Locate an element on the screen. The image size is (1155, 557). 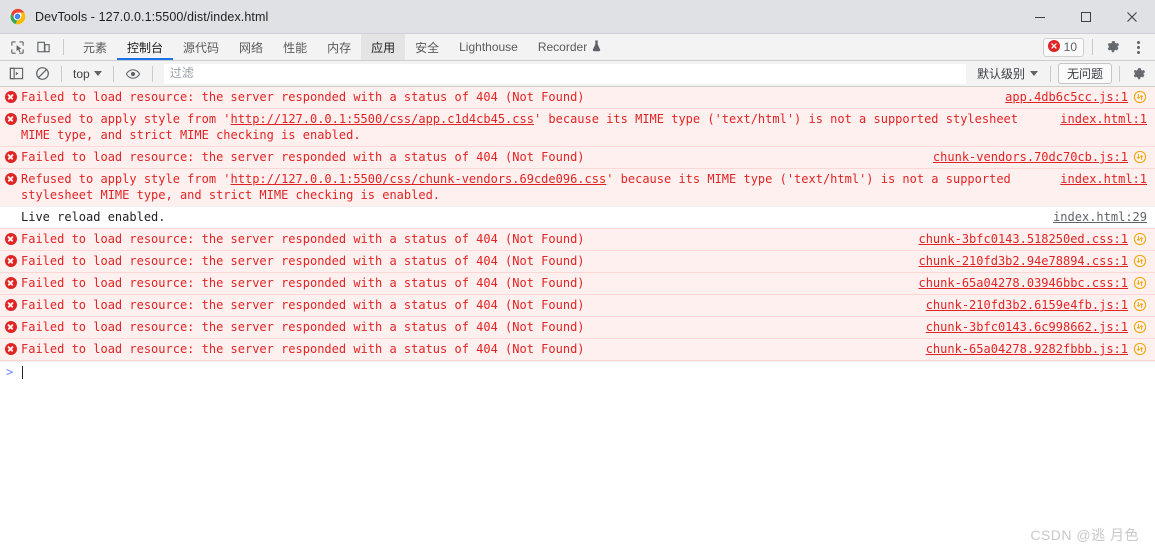
gear-icon is located at coordinates (1113, 47).